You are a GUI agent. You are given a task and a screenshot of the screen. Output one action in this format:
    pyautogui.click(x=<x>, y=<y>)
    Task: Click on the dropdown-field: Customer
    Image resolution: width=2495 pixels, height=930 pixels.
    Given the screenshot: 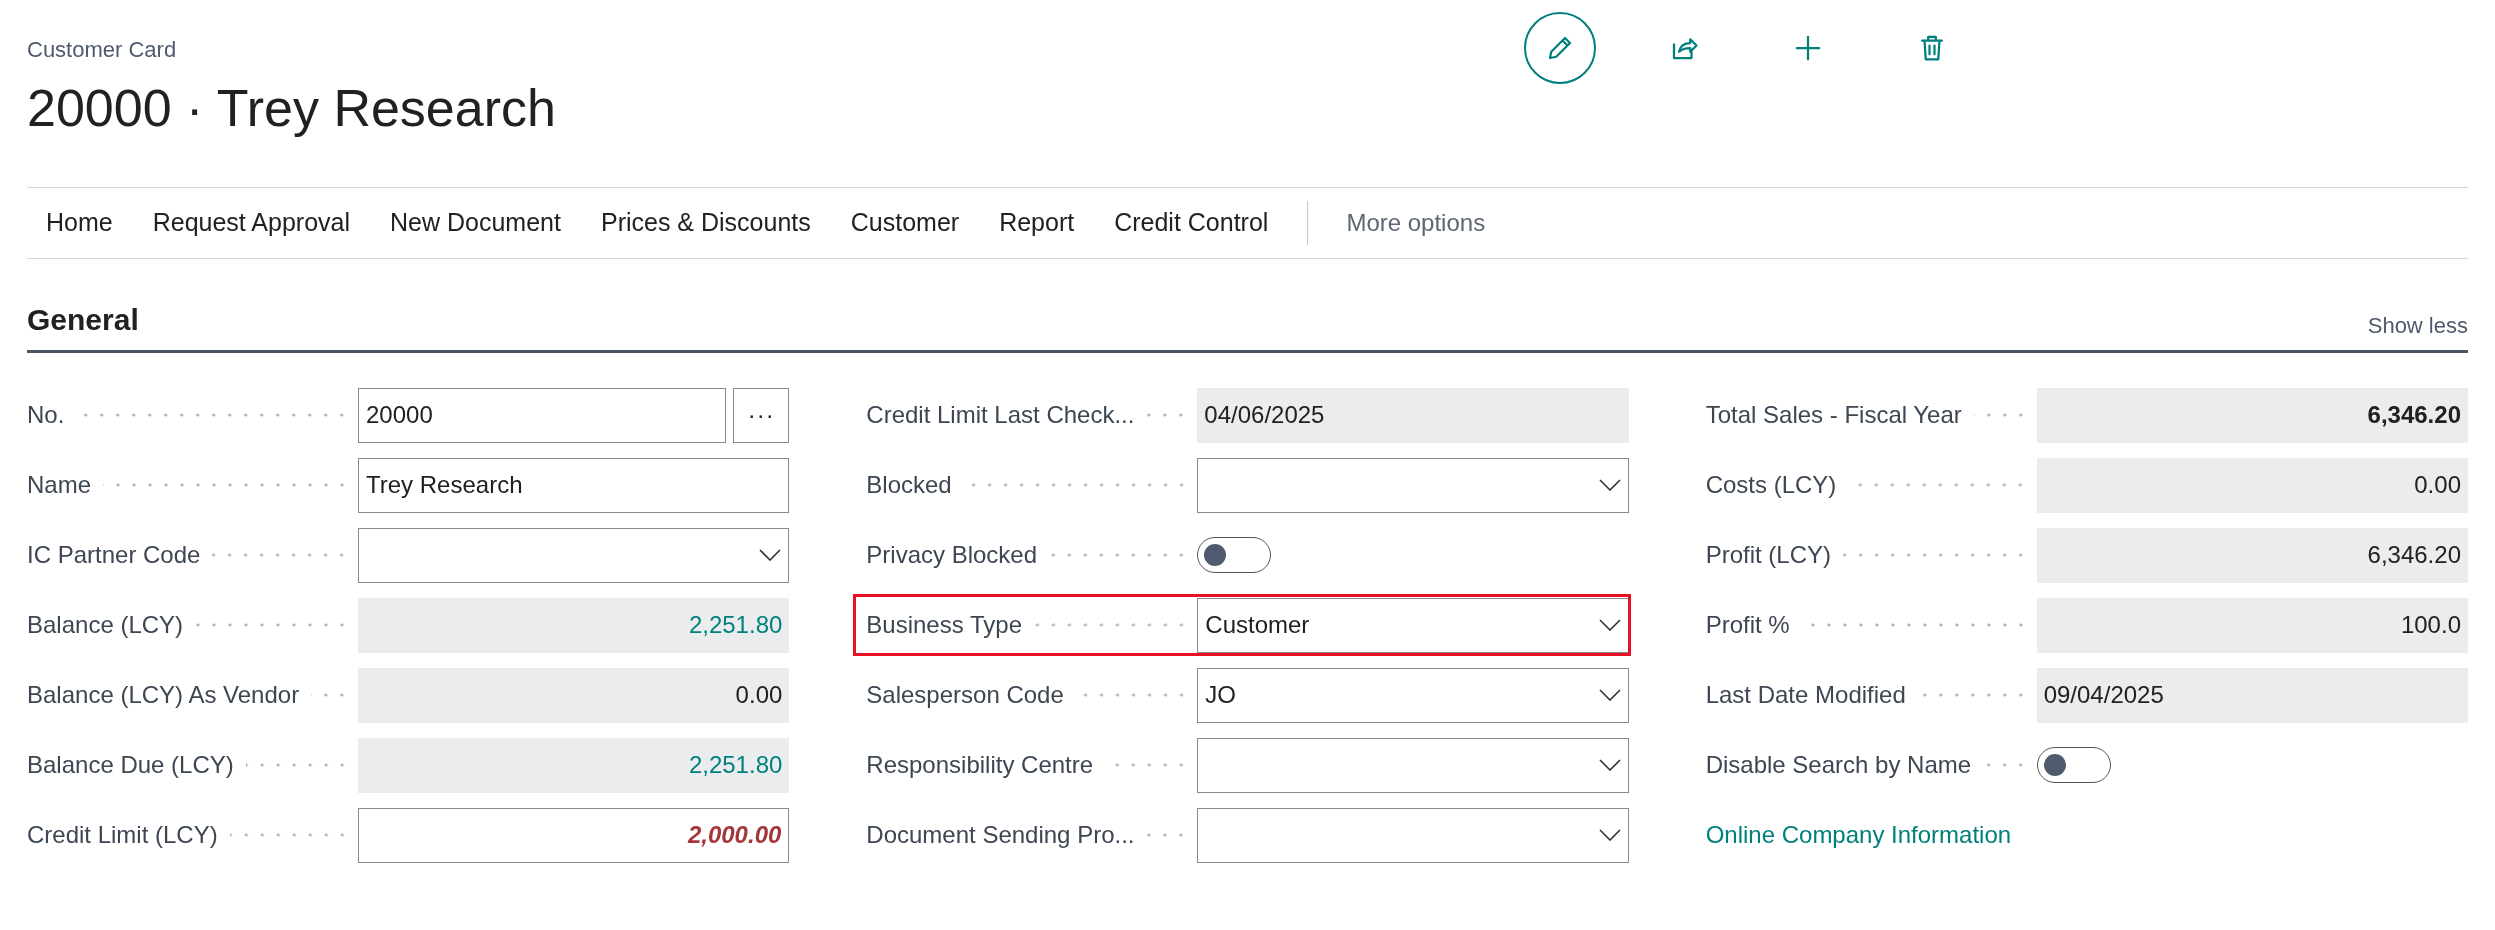 What is the action you would take?
    pyautogui.click(x=1413, y=625)
    